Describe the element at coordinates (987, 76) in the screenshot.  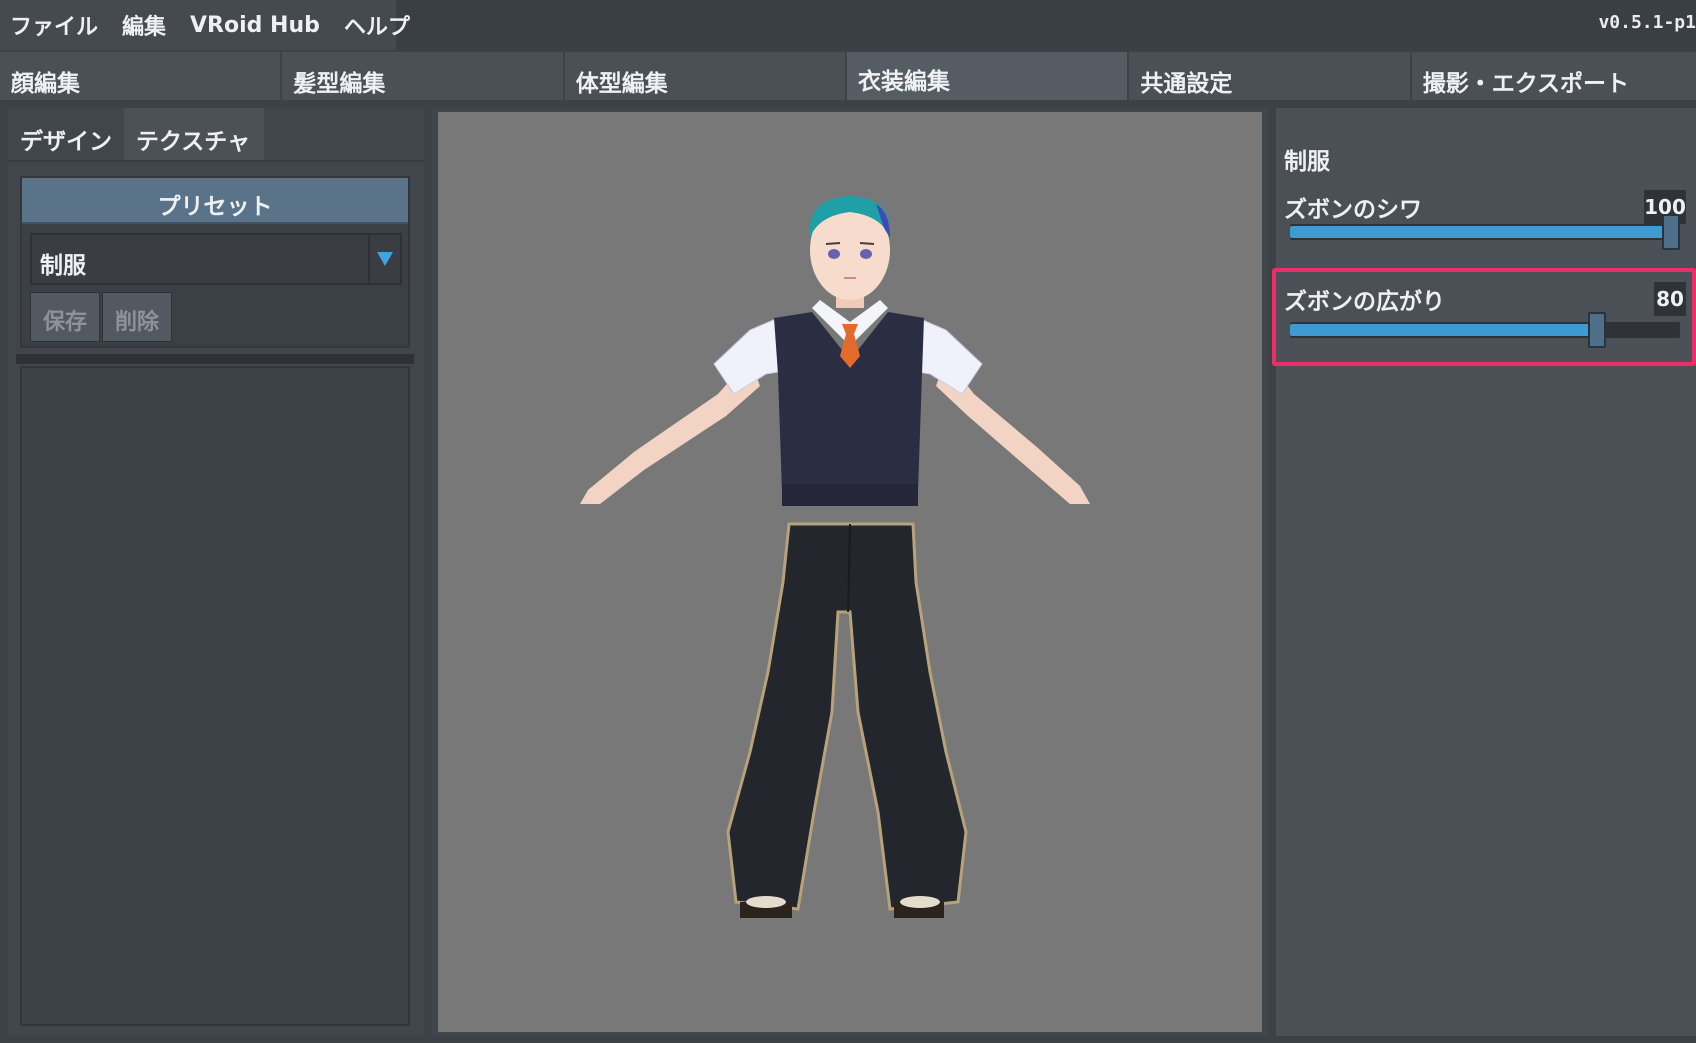
I see `tab-outfit-edit: 衣装編集` at that location.